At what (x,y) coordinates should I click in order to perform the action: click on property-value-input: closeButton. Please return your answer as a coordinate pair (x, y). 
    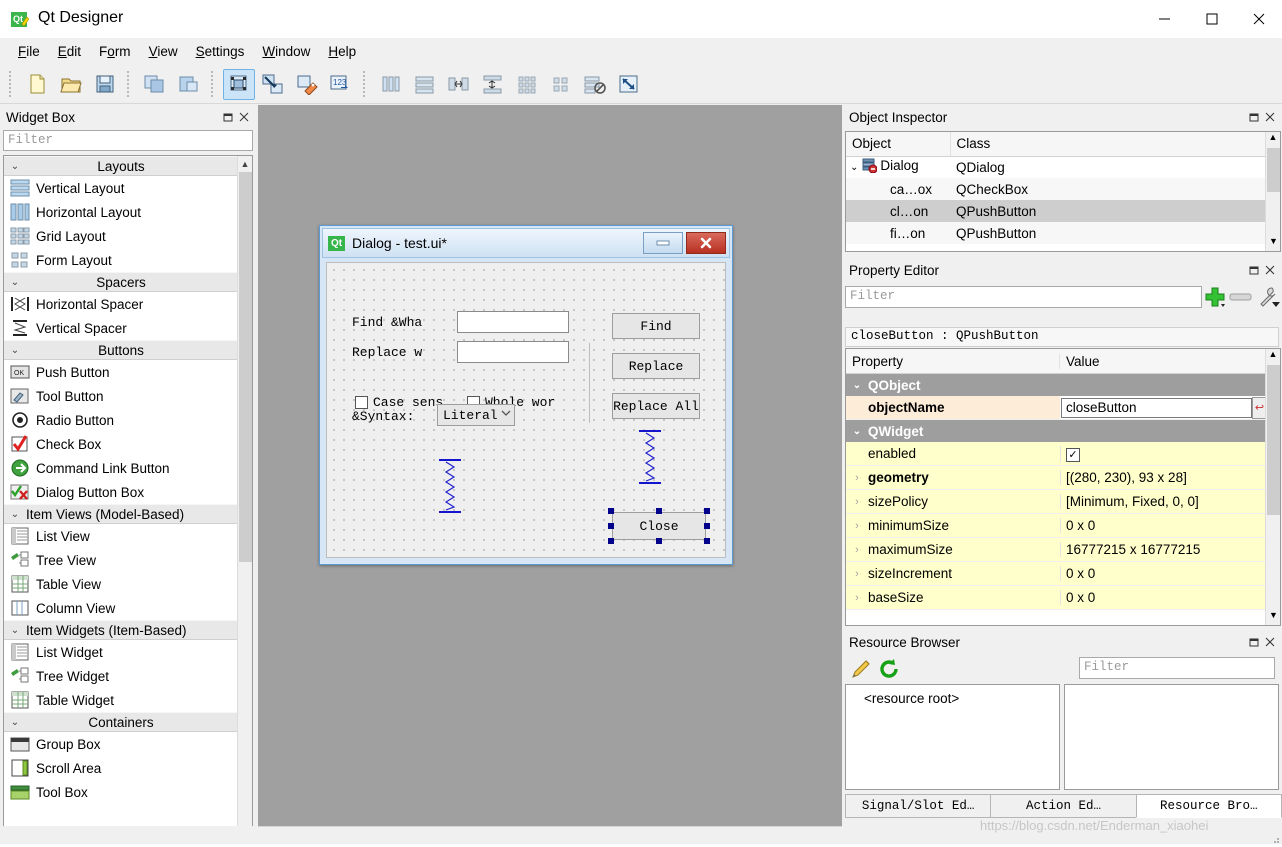
    Looking at the image, I should click on (1156, 407).